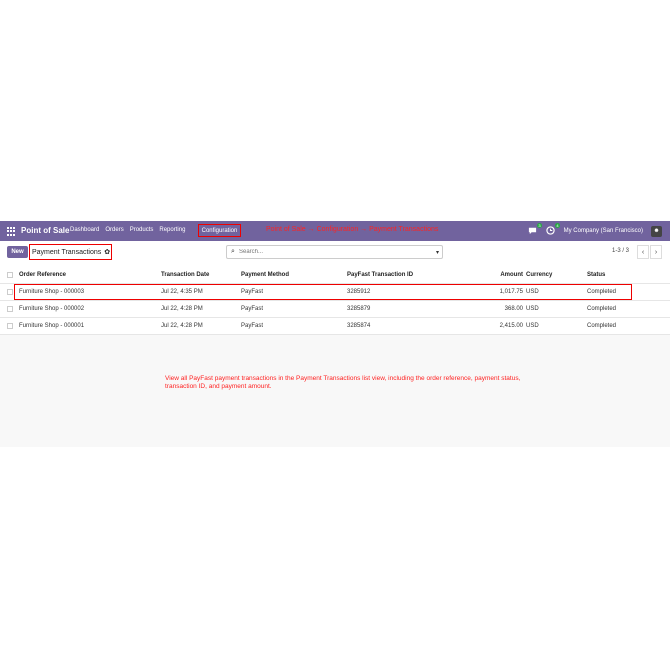 The width and height of the screenshot is (670, 670). What do you see at coordinates (620, 251) in the screenshot?
I see `pager-value: 1-3 / 3` at bounding box center [620, 251].